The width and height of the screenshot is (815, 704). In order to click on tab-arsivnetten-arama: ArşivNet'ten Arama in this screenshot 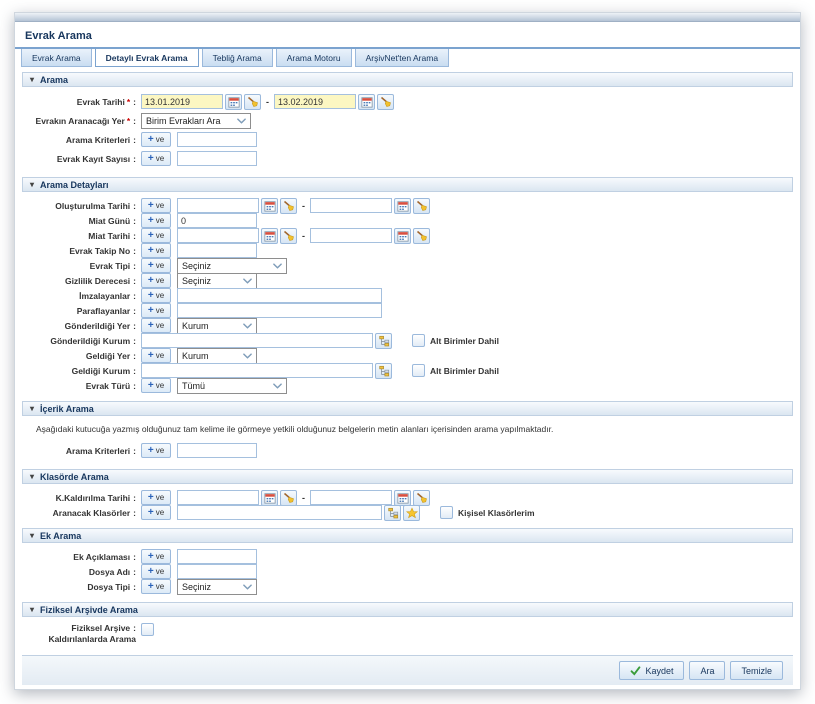, I will do `click(402, 58)`.